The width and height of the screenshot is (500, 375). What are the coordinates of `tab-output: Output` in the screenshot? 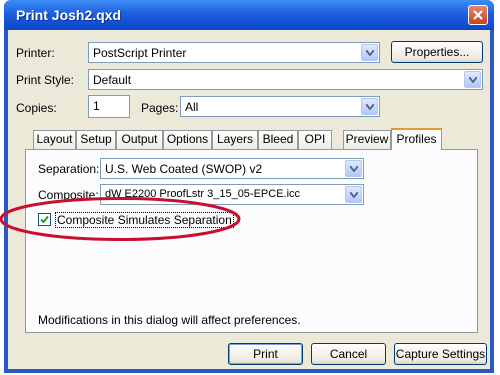 It's located at (139, 139).